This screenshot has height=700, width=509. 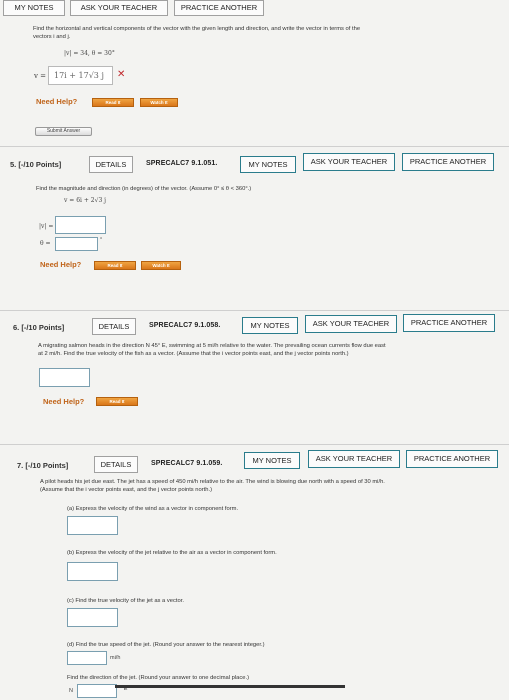 I want to click on q5-direction-label: θ =, so click(x=45, y=243).